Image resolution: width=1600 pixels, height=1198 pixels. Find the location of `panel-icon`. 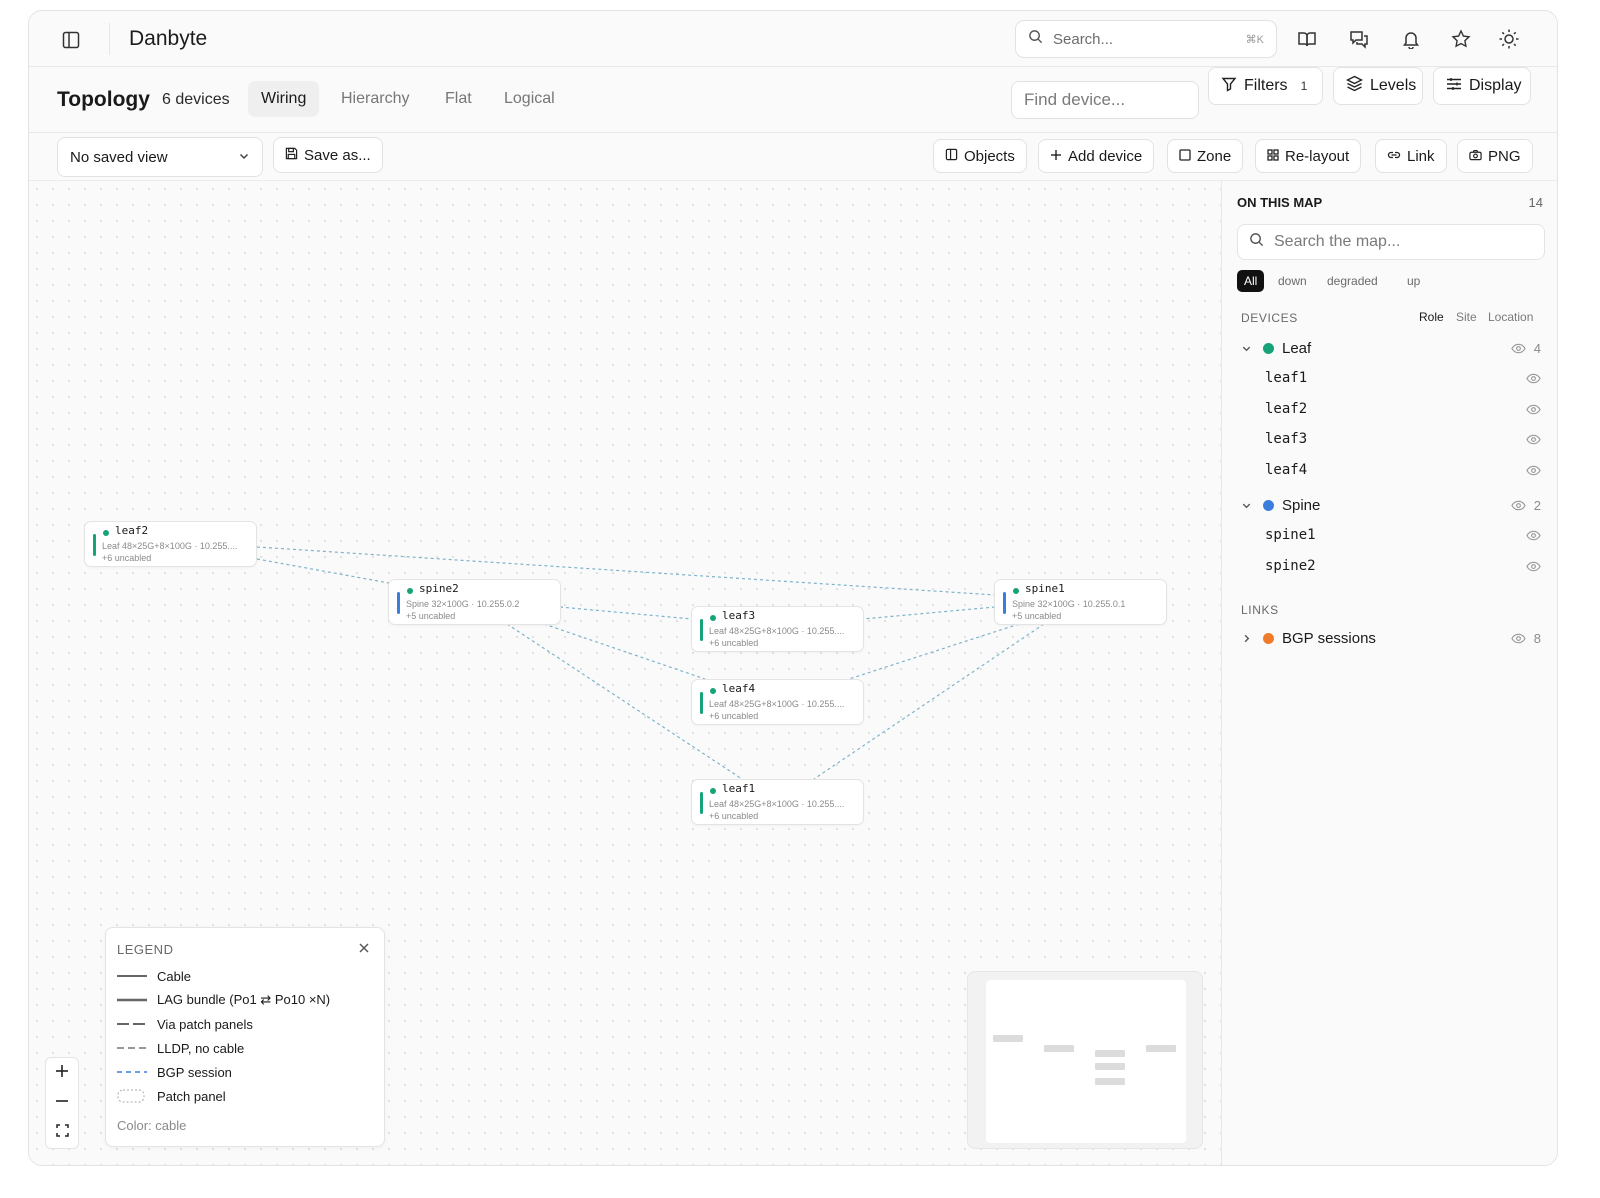

panel-icon is located at coordinates (951, 156).